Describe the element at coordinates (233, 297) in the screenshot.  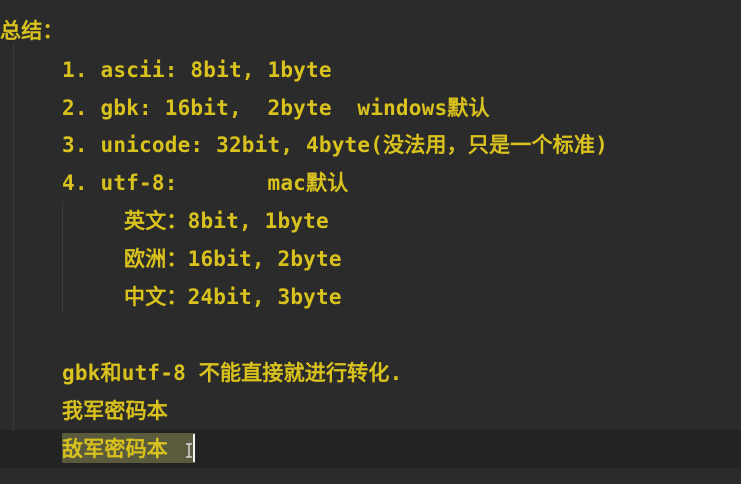
I see `editor-line-chinese: 中文：24bit, 3byte` at that location.